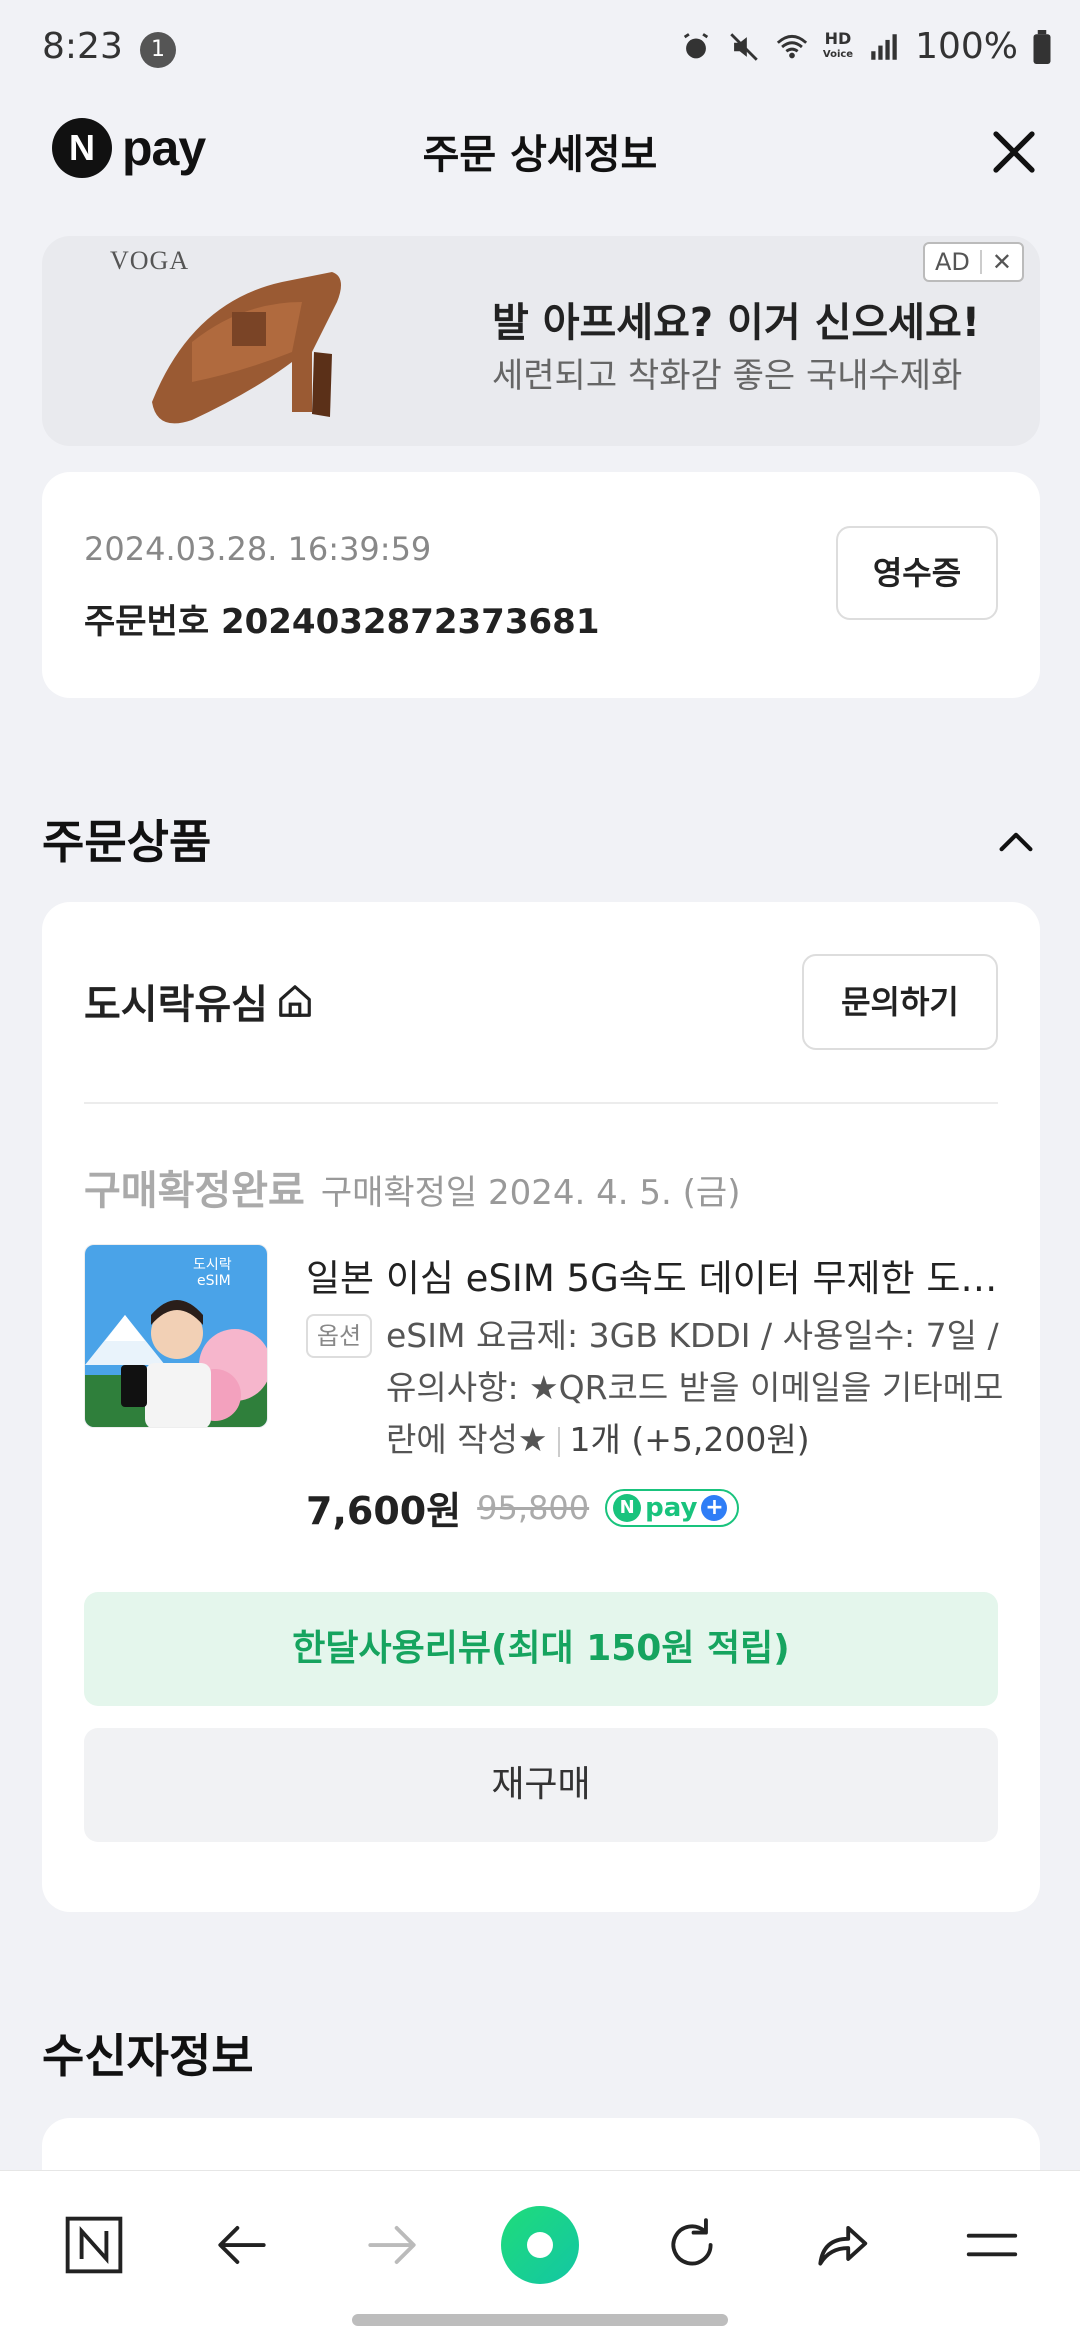 The image size is (1080, 2340). I want to click on arrow-right-icon, so click(392, 2245).